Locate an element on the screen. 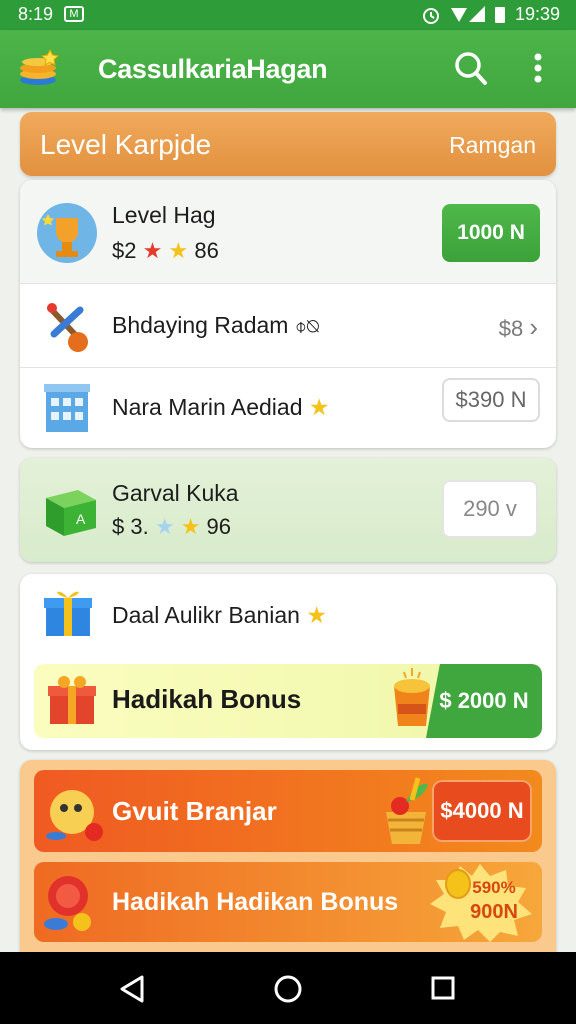 The width and height of the screenshot is (576, 1024). list-item: Nara Marin Aediad ★ $390 N is located at coordinates (288, 408).